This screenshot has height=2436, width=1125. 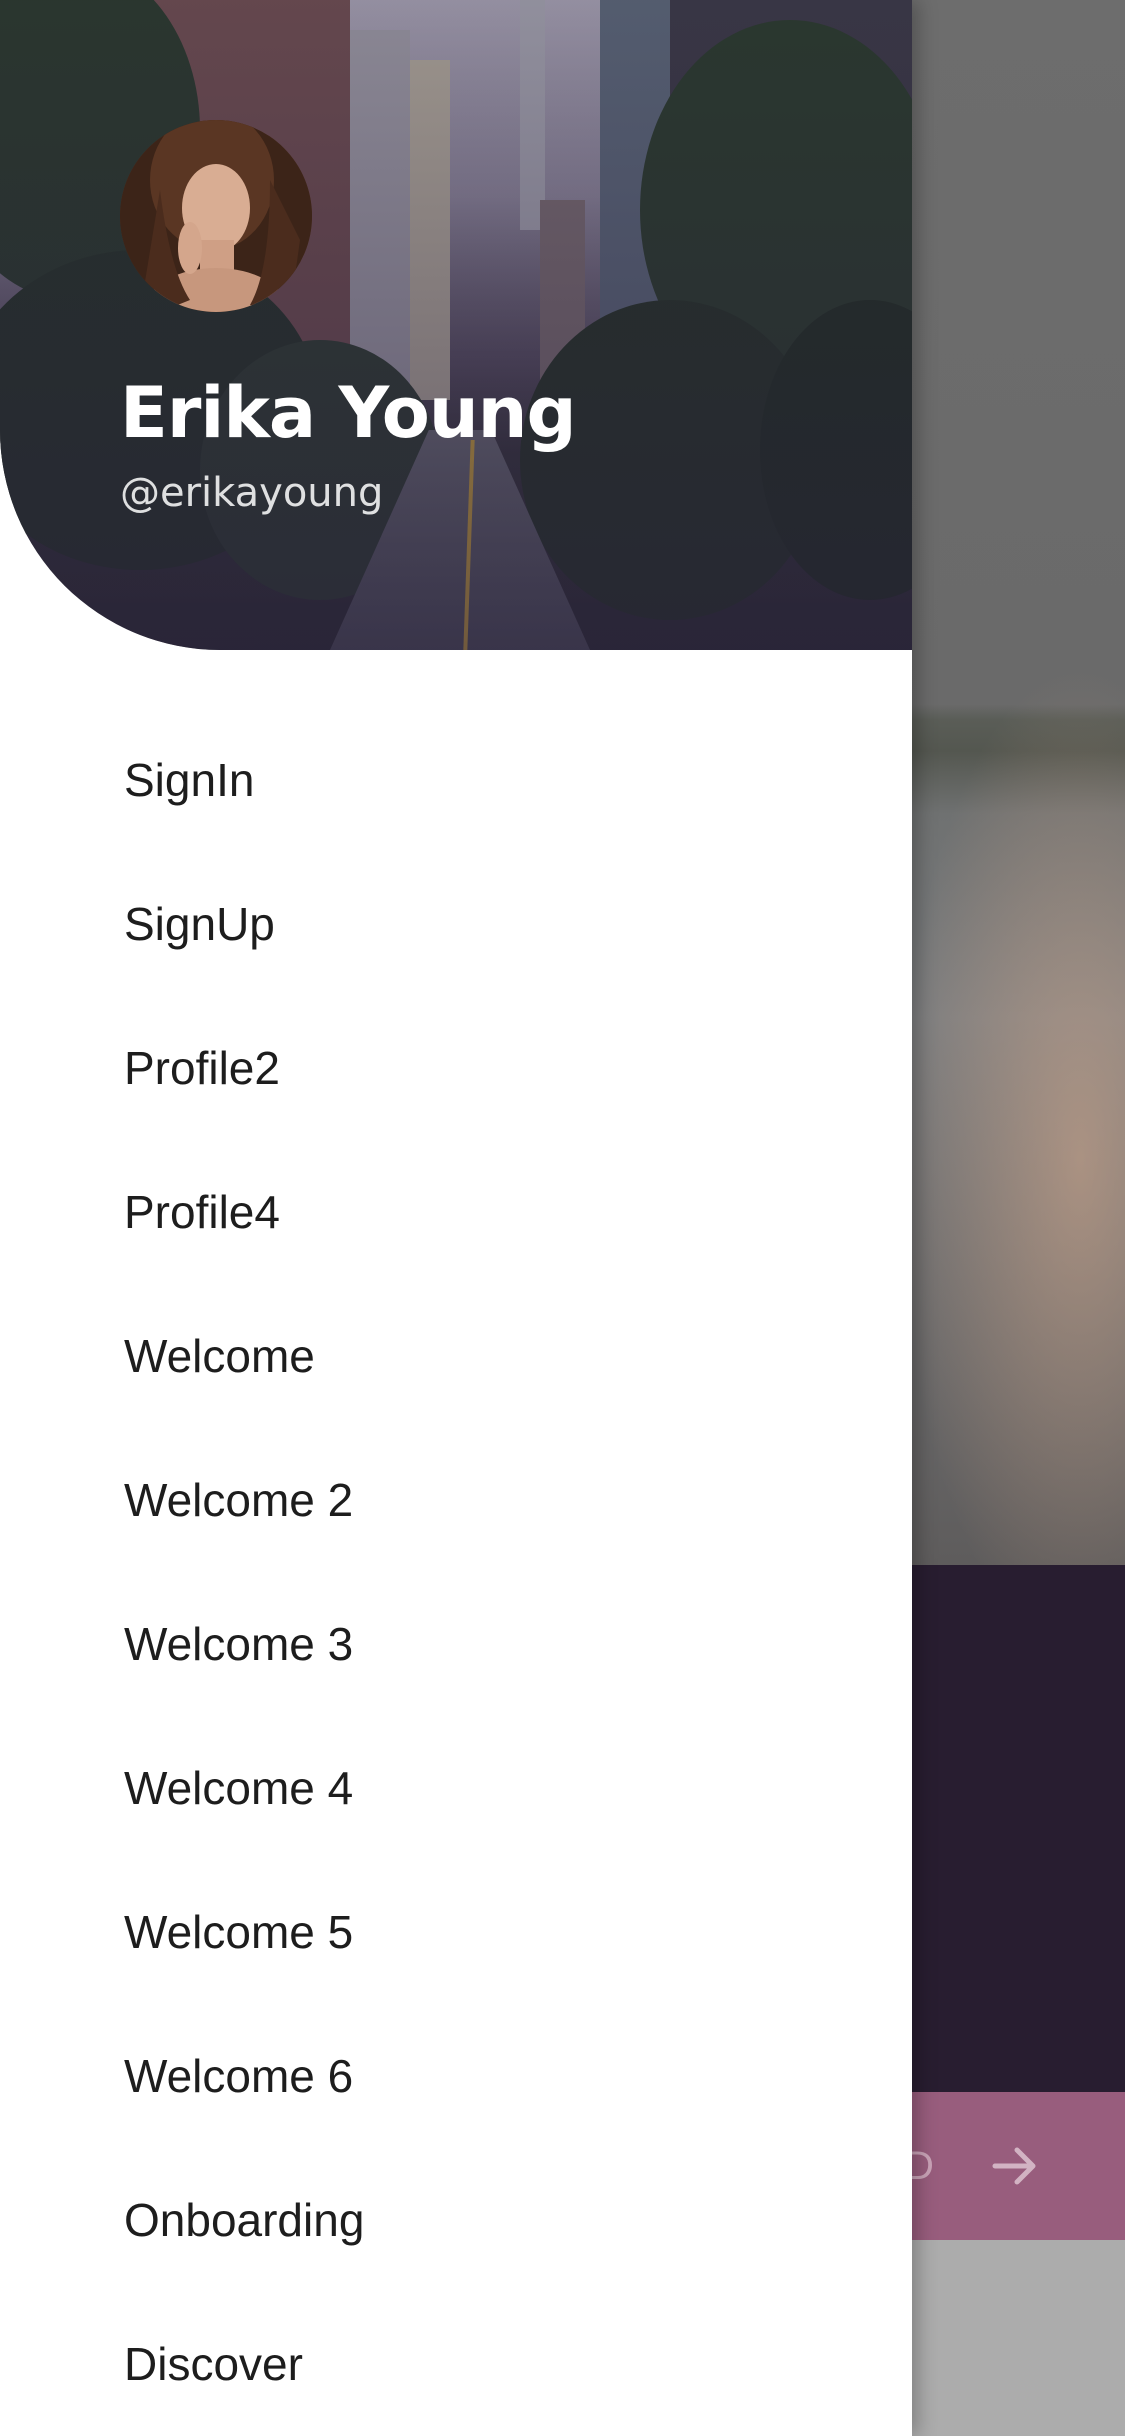 What do you see at coordinates (1014, 2166) in the screenshot?
I see `arrow-right-icon` at bounding box center [1014, 2166].